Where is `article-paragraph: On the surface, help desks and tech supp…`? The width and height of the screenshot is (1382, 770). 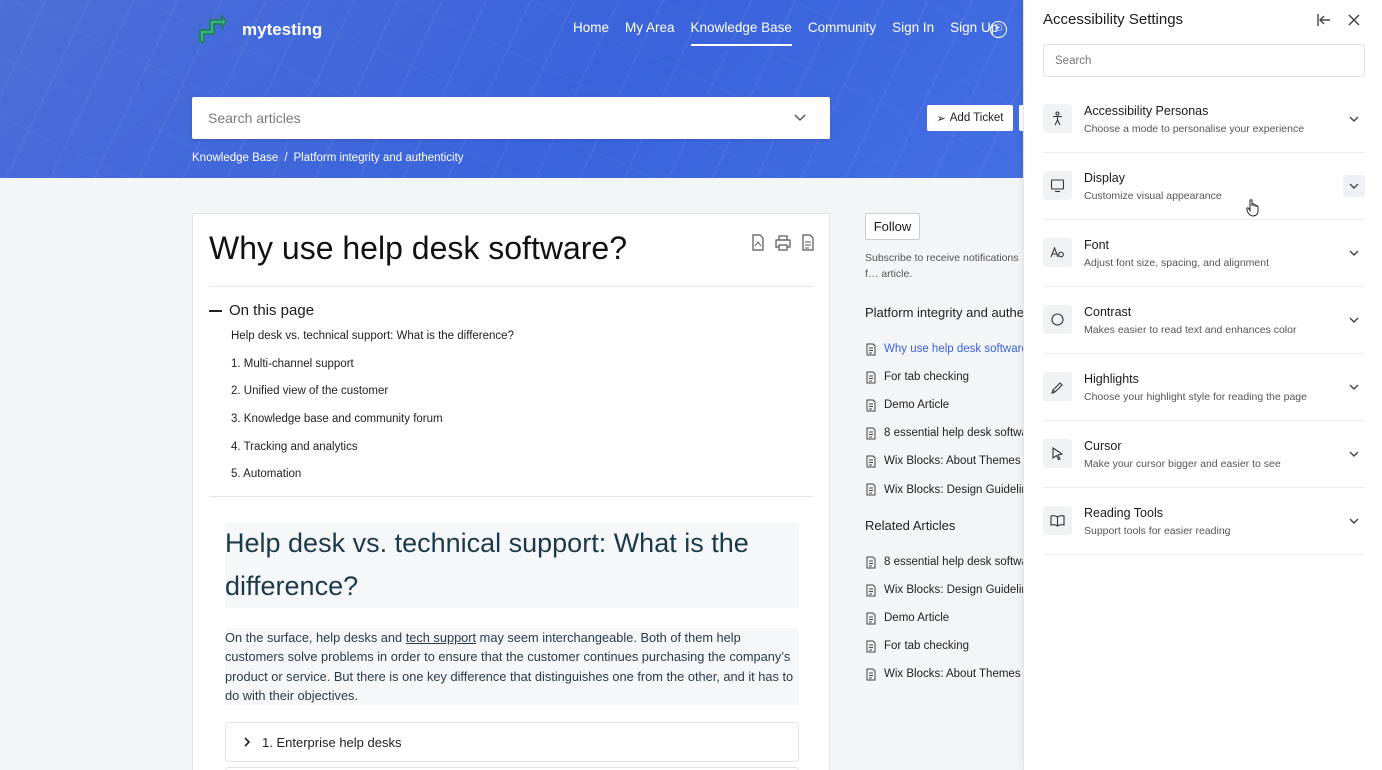 article-paragraph: On the surface, help desks and tech supp… is located at coordinates (512, 667).